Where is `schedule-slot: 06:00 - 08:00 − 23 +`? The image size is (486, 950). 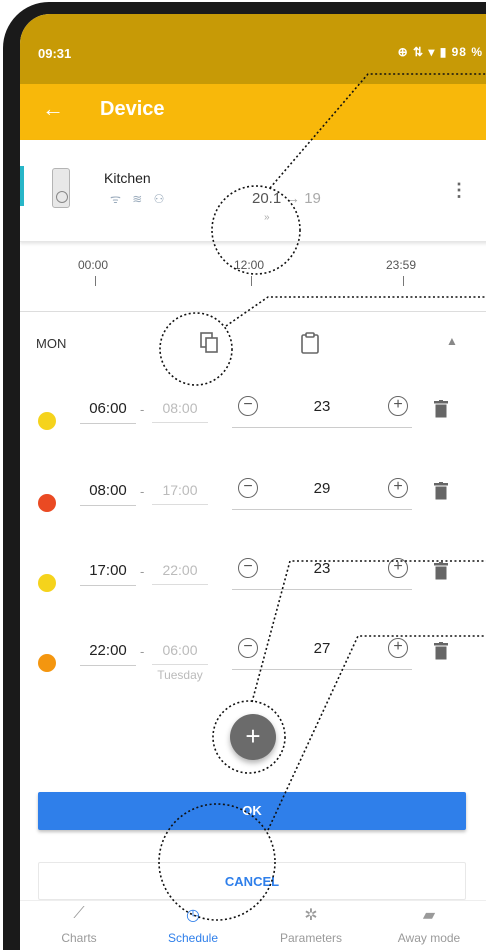
schedule-slot: 06:00 - 08:00 − 23 + is located at coordinates (253, 422).